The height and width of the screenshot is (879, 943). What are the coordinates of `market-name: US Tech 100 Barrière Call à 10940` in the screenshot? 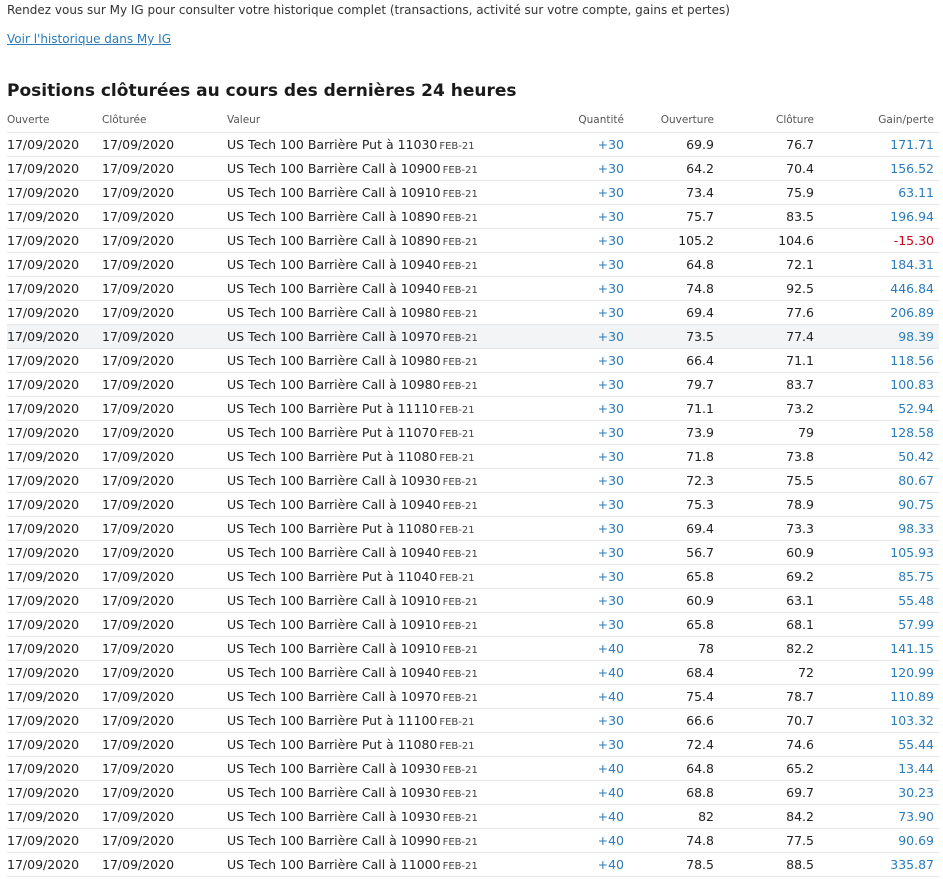 It's located at (334, 504).